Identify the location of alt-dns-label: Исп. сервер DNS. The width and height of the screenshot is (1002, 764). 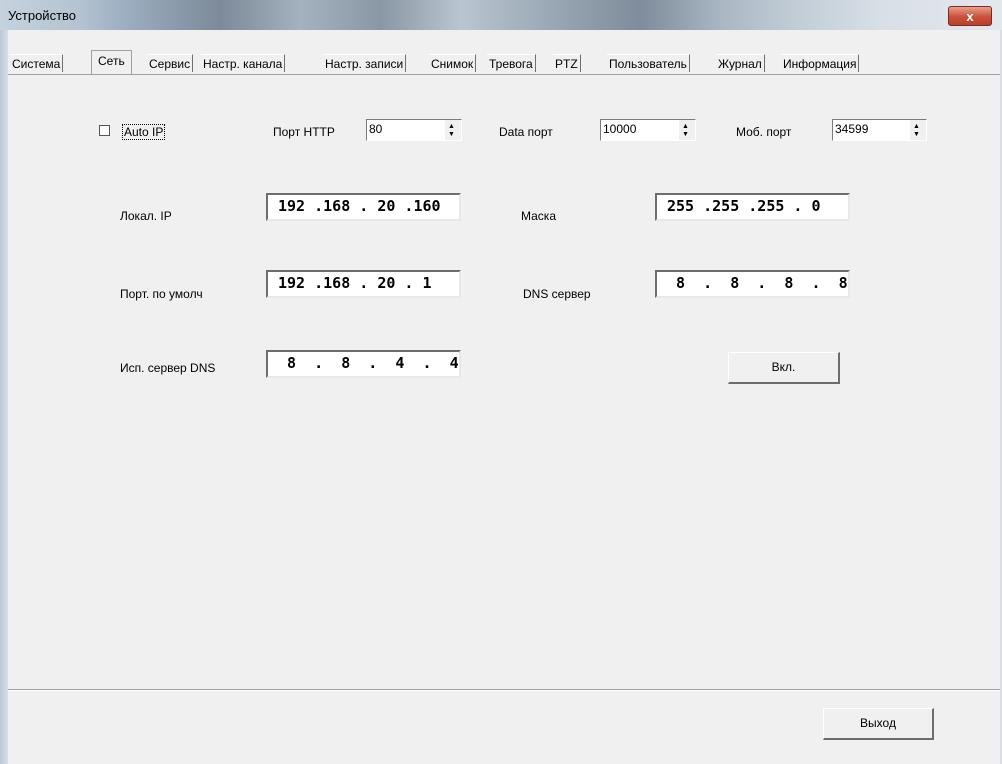
(168, 368).